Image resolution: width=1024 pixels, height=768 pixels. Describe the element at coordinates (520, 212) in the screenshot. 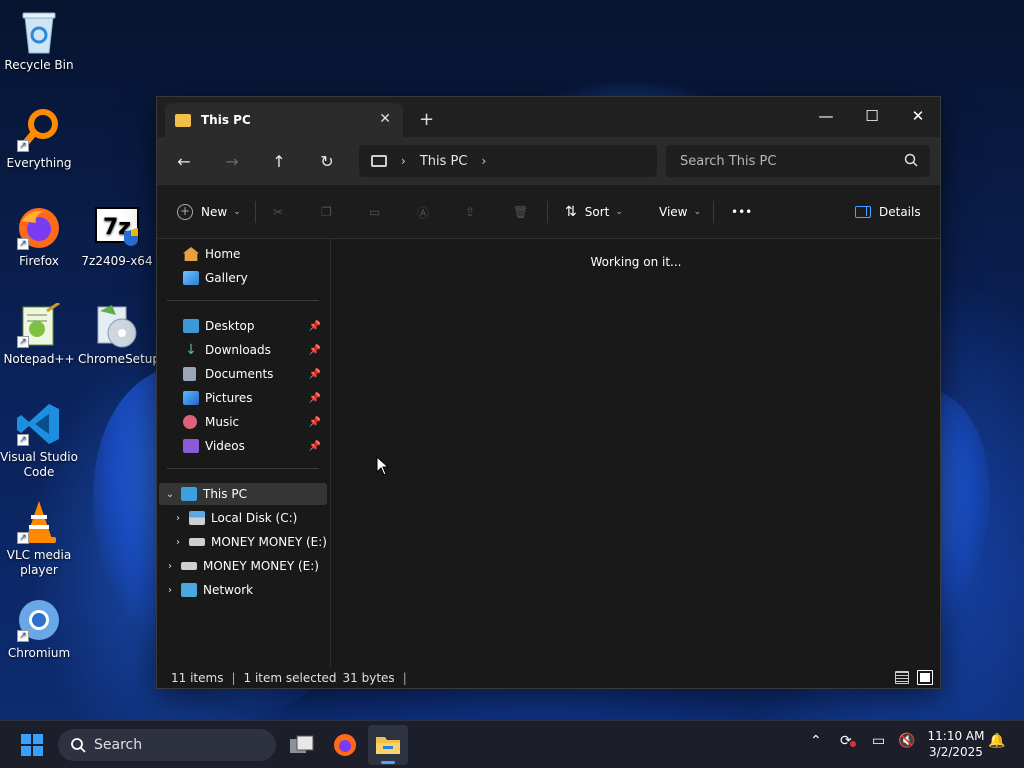

I see `delete-button: 🗑` at that location.